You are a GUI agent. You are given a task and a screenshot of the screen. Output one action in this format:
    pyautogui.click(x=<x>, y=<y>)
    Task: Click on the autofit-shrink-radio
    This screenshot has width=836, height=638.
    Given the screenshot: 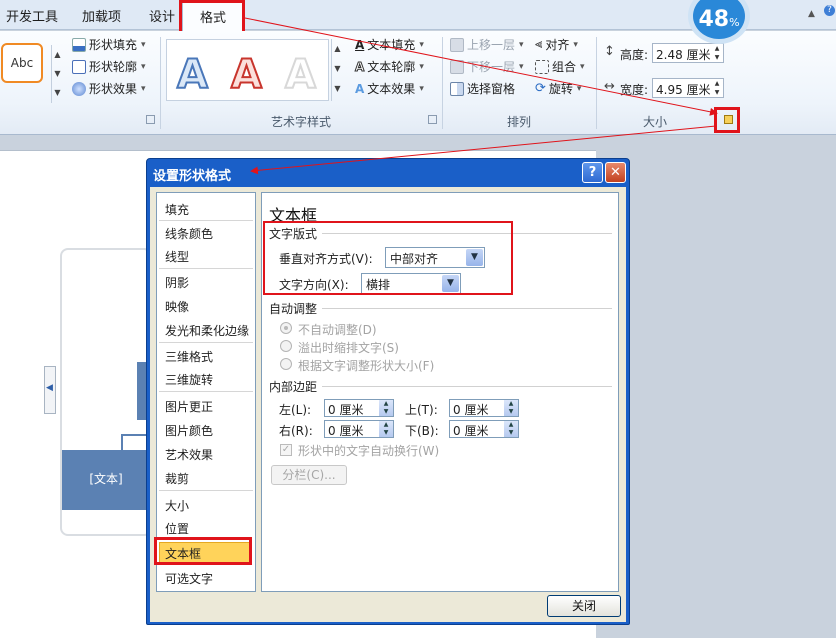 What is the action you would take?
    pyautogui.click(x=286, y=346)
    